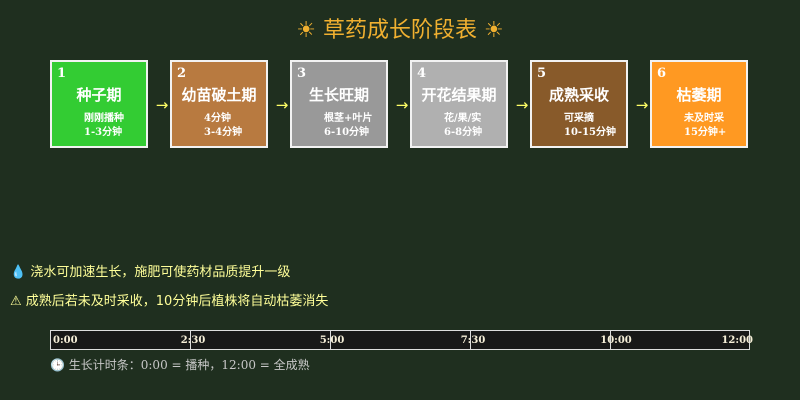 This screenshot has width=800, height=400. I want to click on stage-detail: 根茎+叶片 6-10分钟, so click(348, 126).